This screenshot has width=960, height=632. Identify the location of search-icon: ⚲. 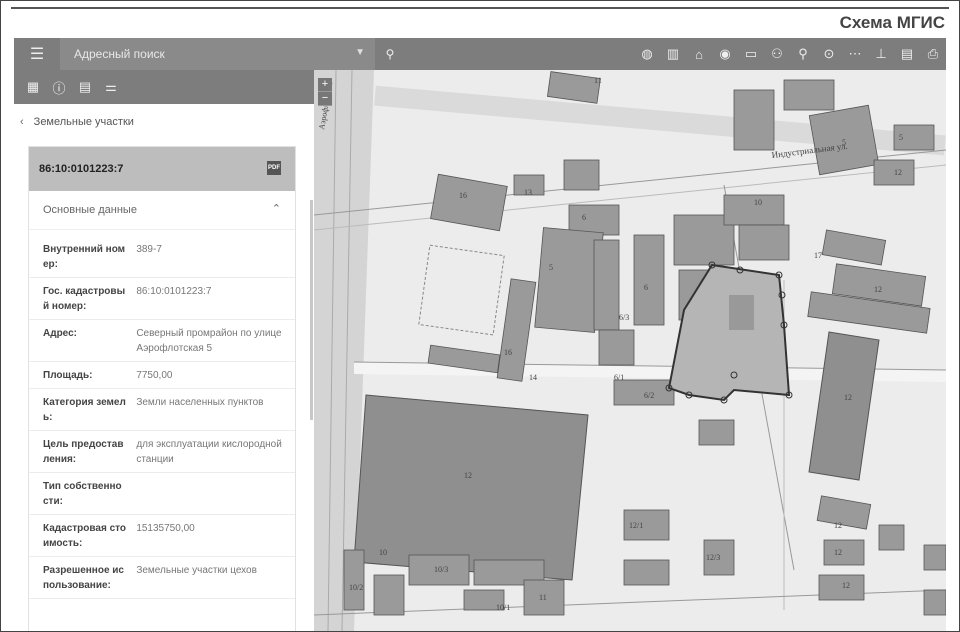
(390, 54).